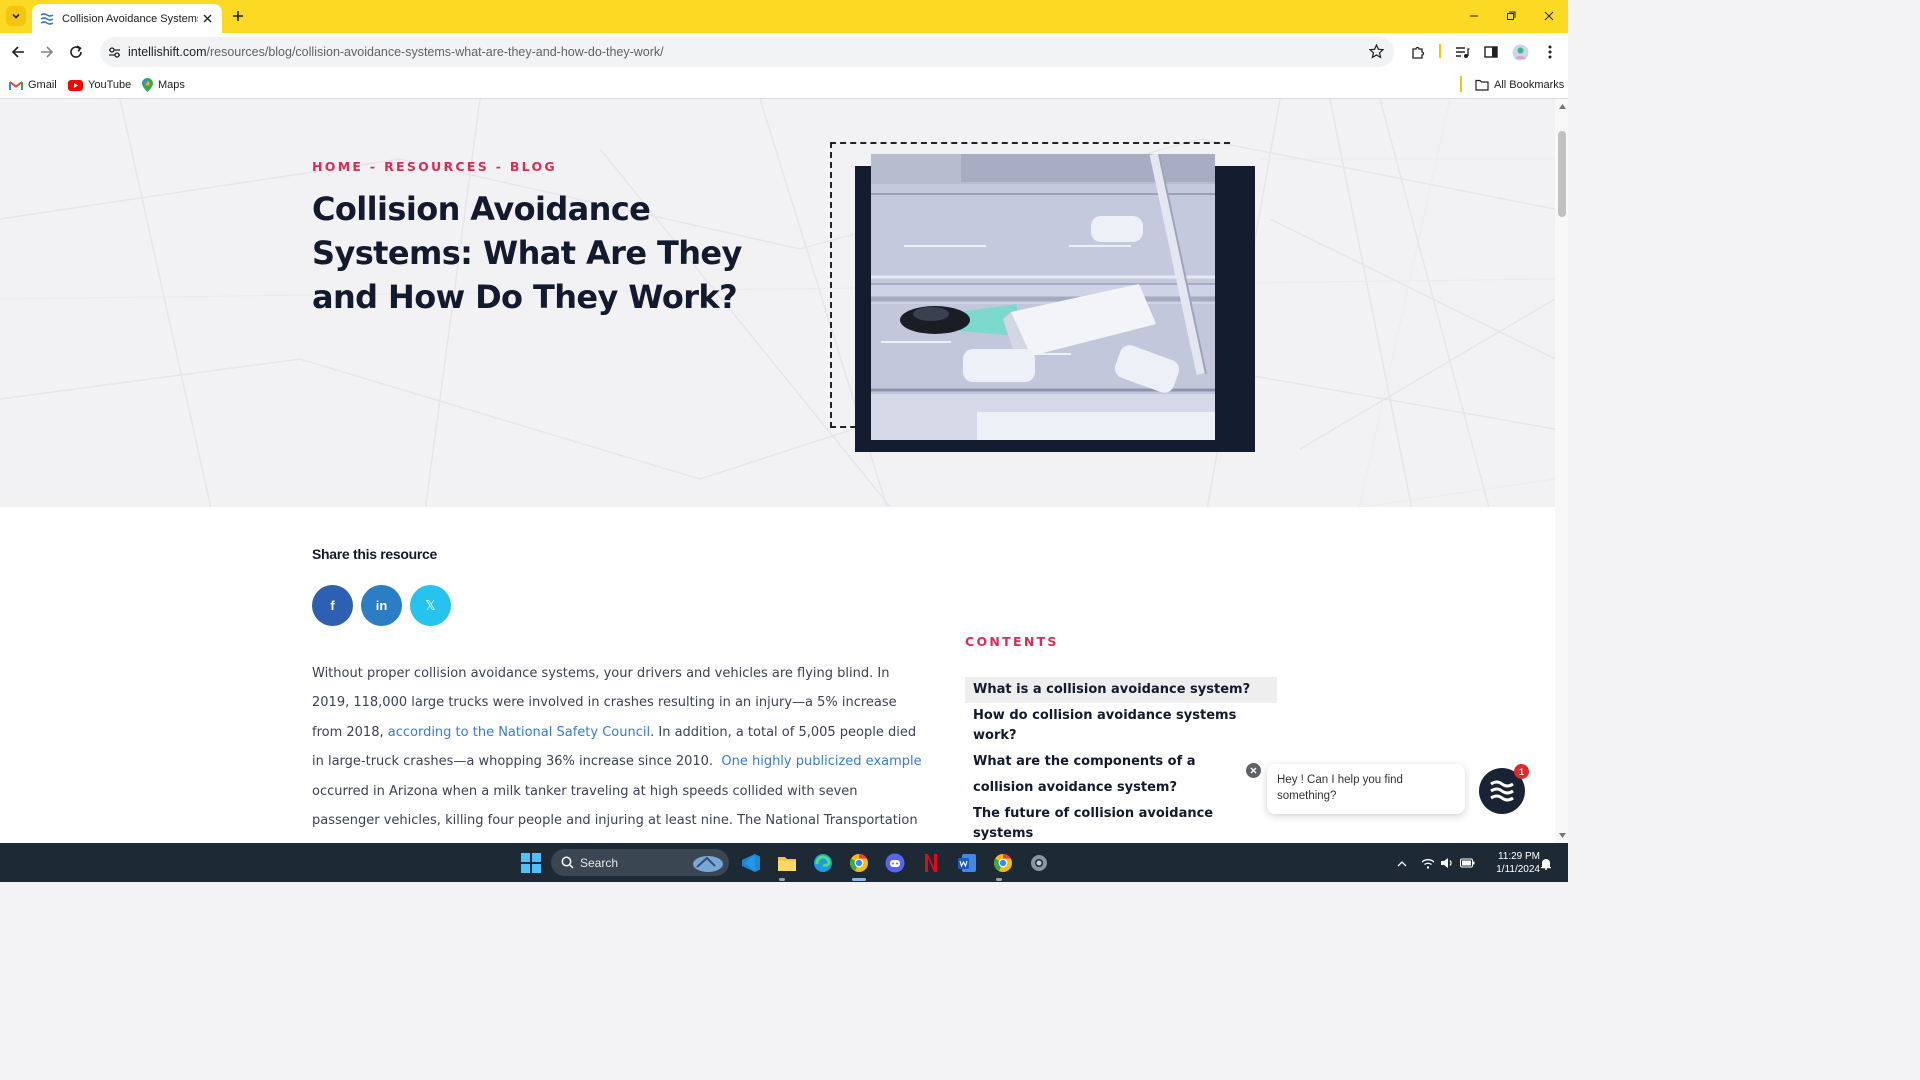 Image resolution: width=1920 pixels, height=1080 pixels. I want to click on toc-item-what-is: What is a collision avoidance system?, so click(1121, 690).